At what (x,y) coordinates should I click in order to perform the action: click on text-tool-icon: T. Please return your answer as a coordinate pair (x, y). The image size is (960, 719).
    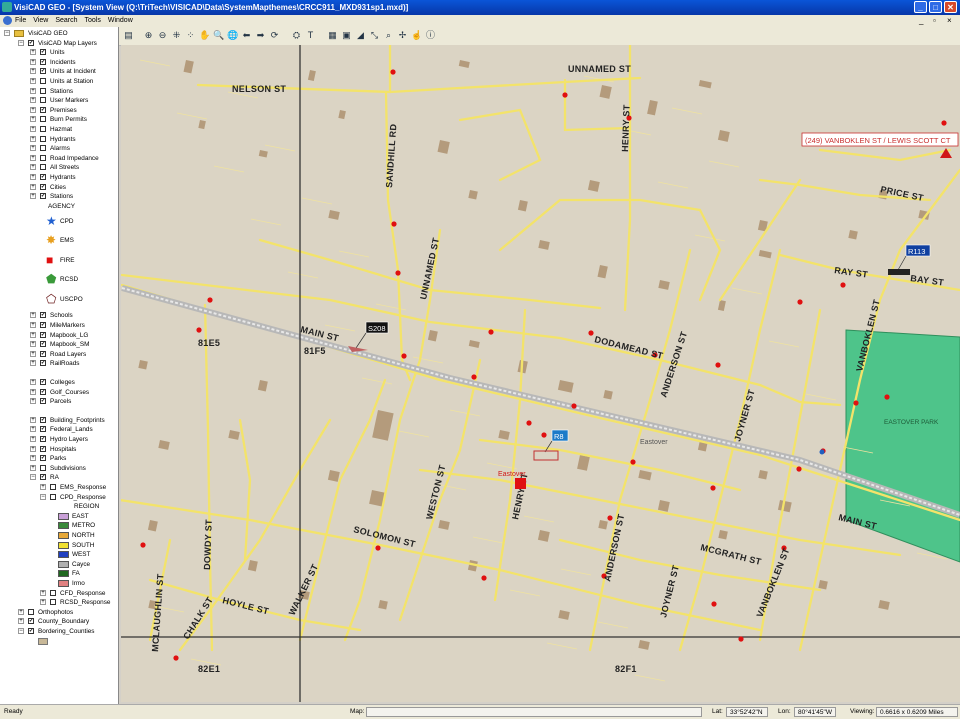
    Looking at the image, I should click on (310, 35).